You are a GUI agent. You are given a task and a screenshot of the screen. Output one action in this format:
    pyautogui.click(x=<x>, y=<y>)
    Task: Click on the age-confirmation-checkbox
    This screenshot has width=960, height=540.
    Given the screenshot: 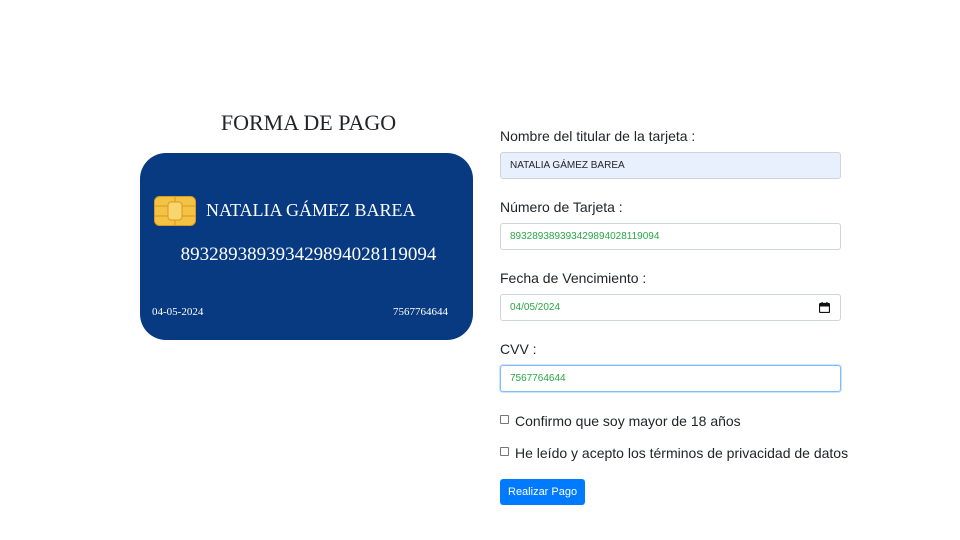 What is the action you would take?
    pyautogui.click(x=504, y=419)
    